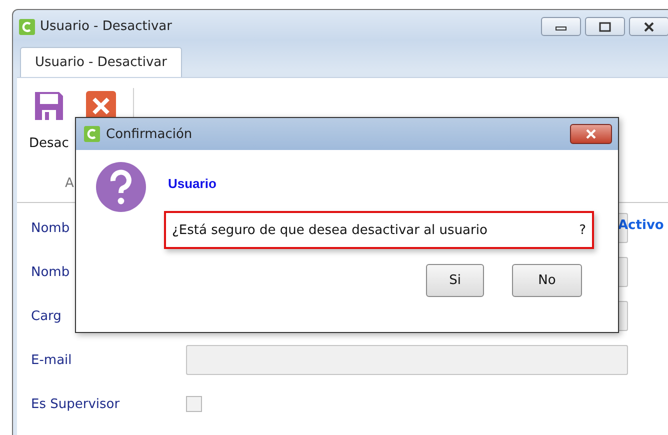 The image size is (668, 435). I want to click on save-button: Desac, so click(49, 120).